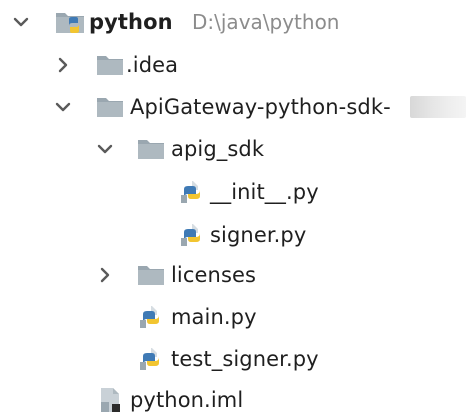 Image resolution: width=470 pixels, height=420 pixels. I want to click on project-path: D:\java\python, so click(266, 22).